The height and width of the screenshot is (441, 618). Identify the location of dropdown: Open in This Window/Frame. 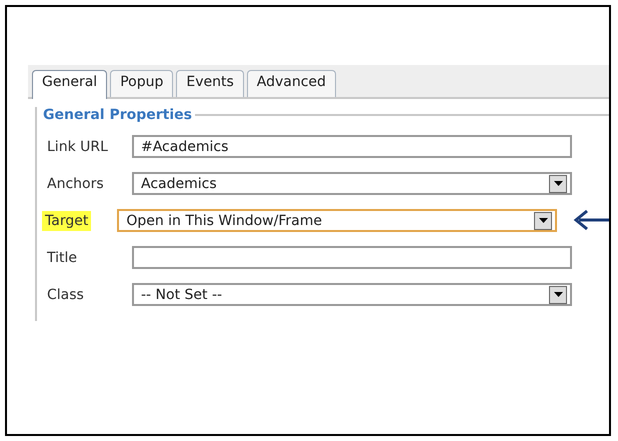
(337, 220).